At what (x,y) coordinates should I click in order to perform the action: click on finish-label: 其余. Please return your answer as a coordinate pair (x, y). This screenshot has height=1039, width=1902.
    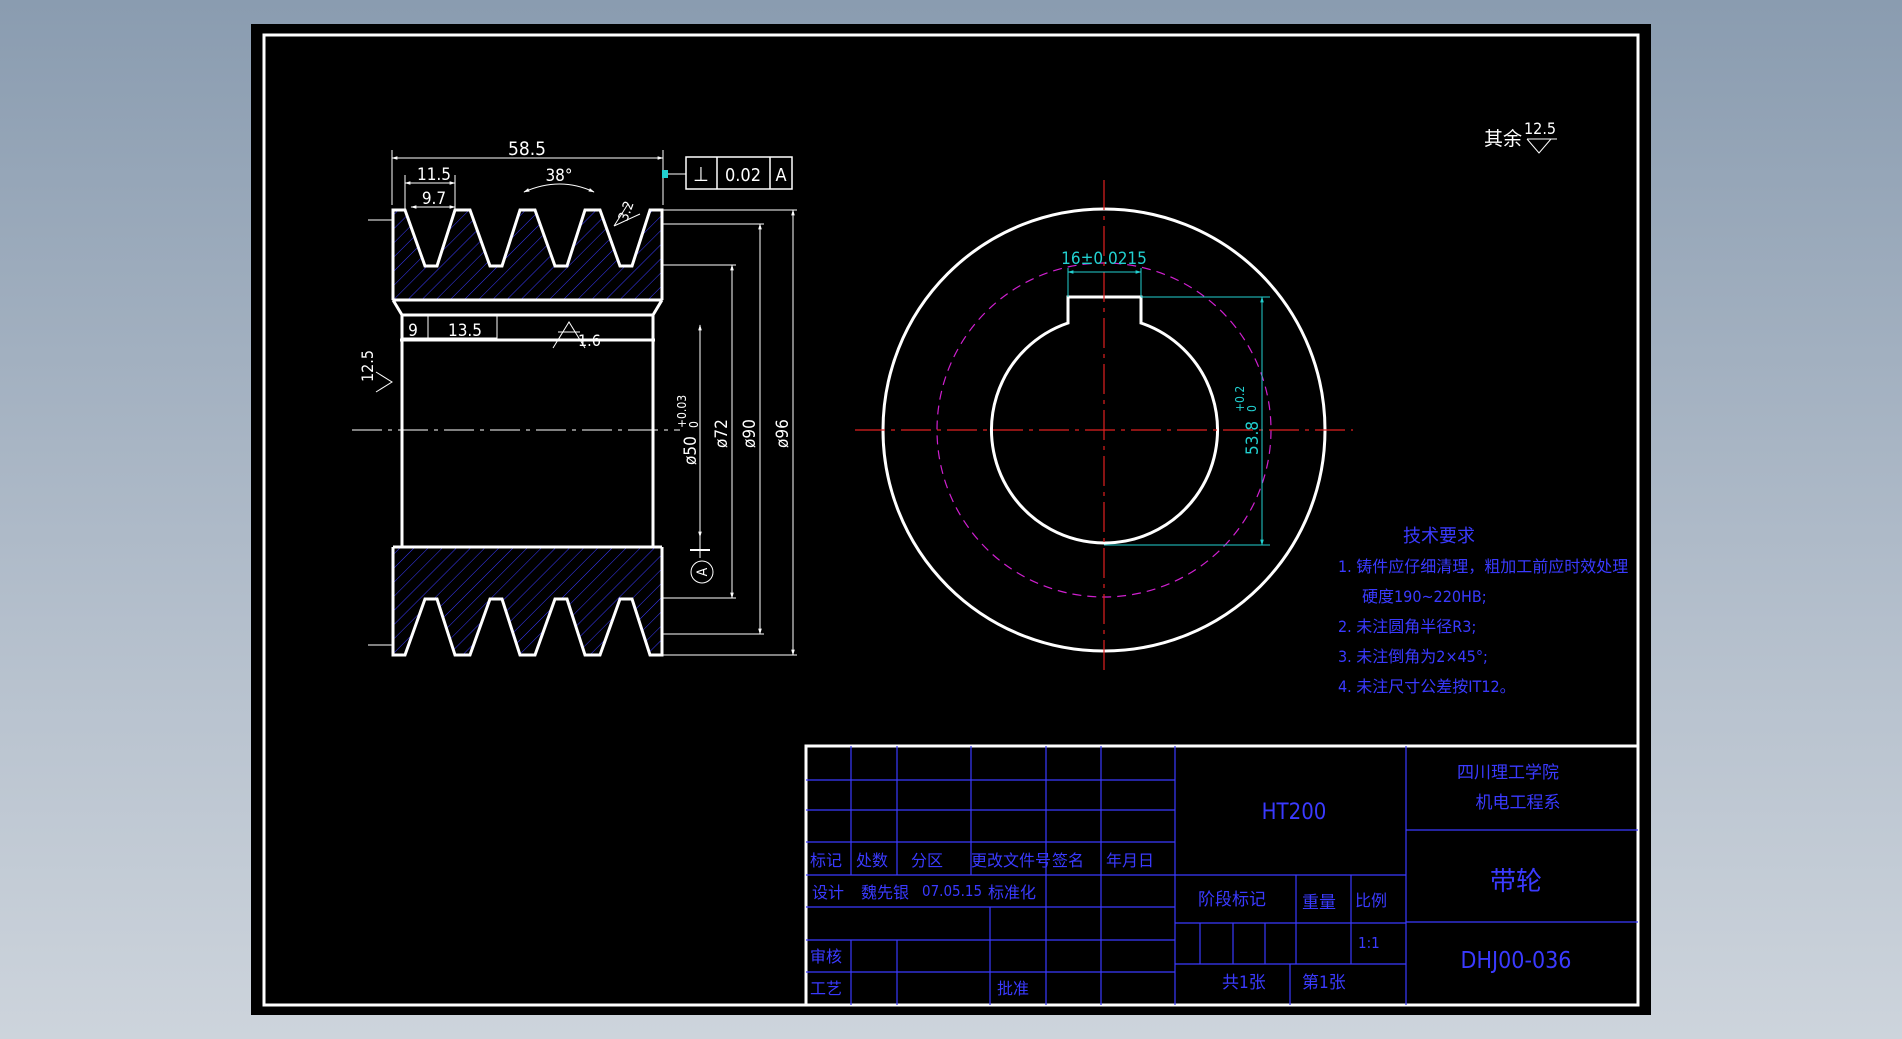
    Looking at the image, I should click on (1503, 139).